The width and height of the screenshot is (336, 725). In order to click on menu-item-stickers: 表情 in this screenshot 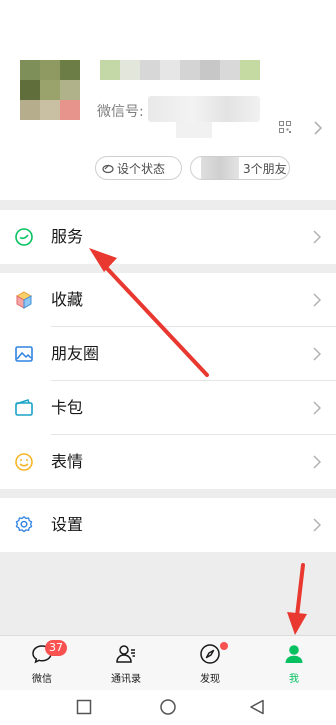, I will do `click(168, 462)`.